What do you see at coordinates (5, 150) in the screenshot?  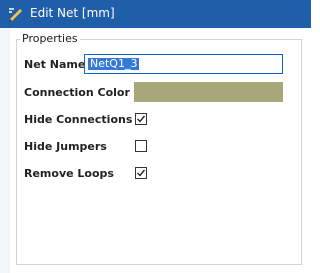 I see `left-edge-shade` at bounding box center [5, 150].